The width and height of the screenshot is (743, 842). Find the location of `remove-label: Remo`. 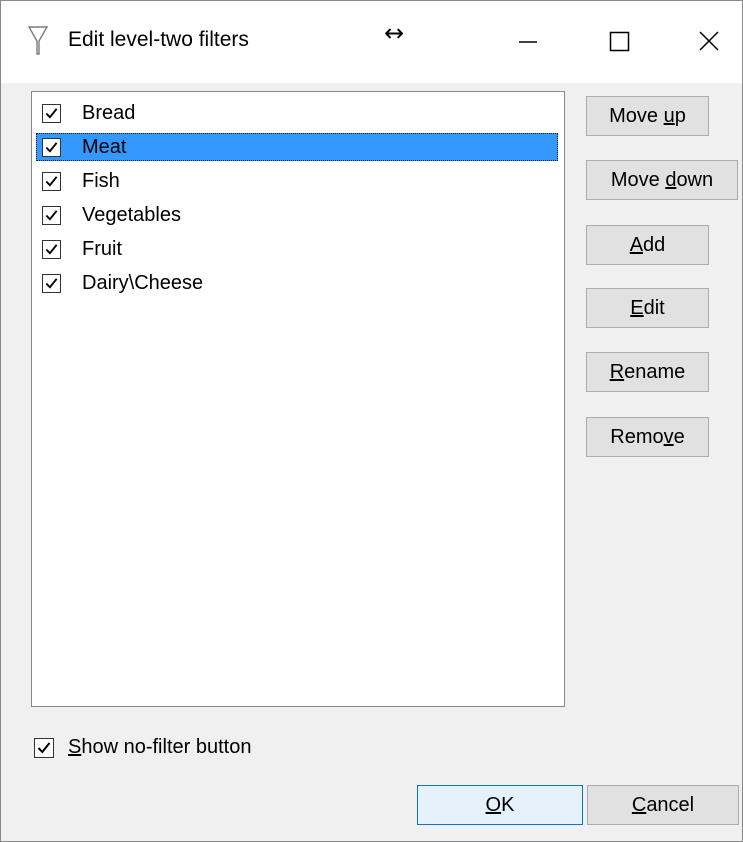

remove-label: Remo is located at coordinates (637, 437).